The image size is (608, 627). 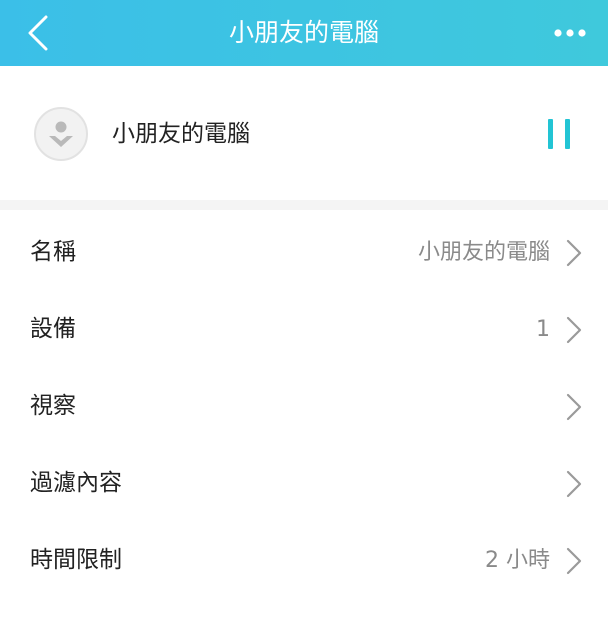 What do you see at coordinates (76, 560) in the screenshot?
I see `row-label: 時間限制` at bounding box center [76, 560].